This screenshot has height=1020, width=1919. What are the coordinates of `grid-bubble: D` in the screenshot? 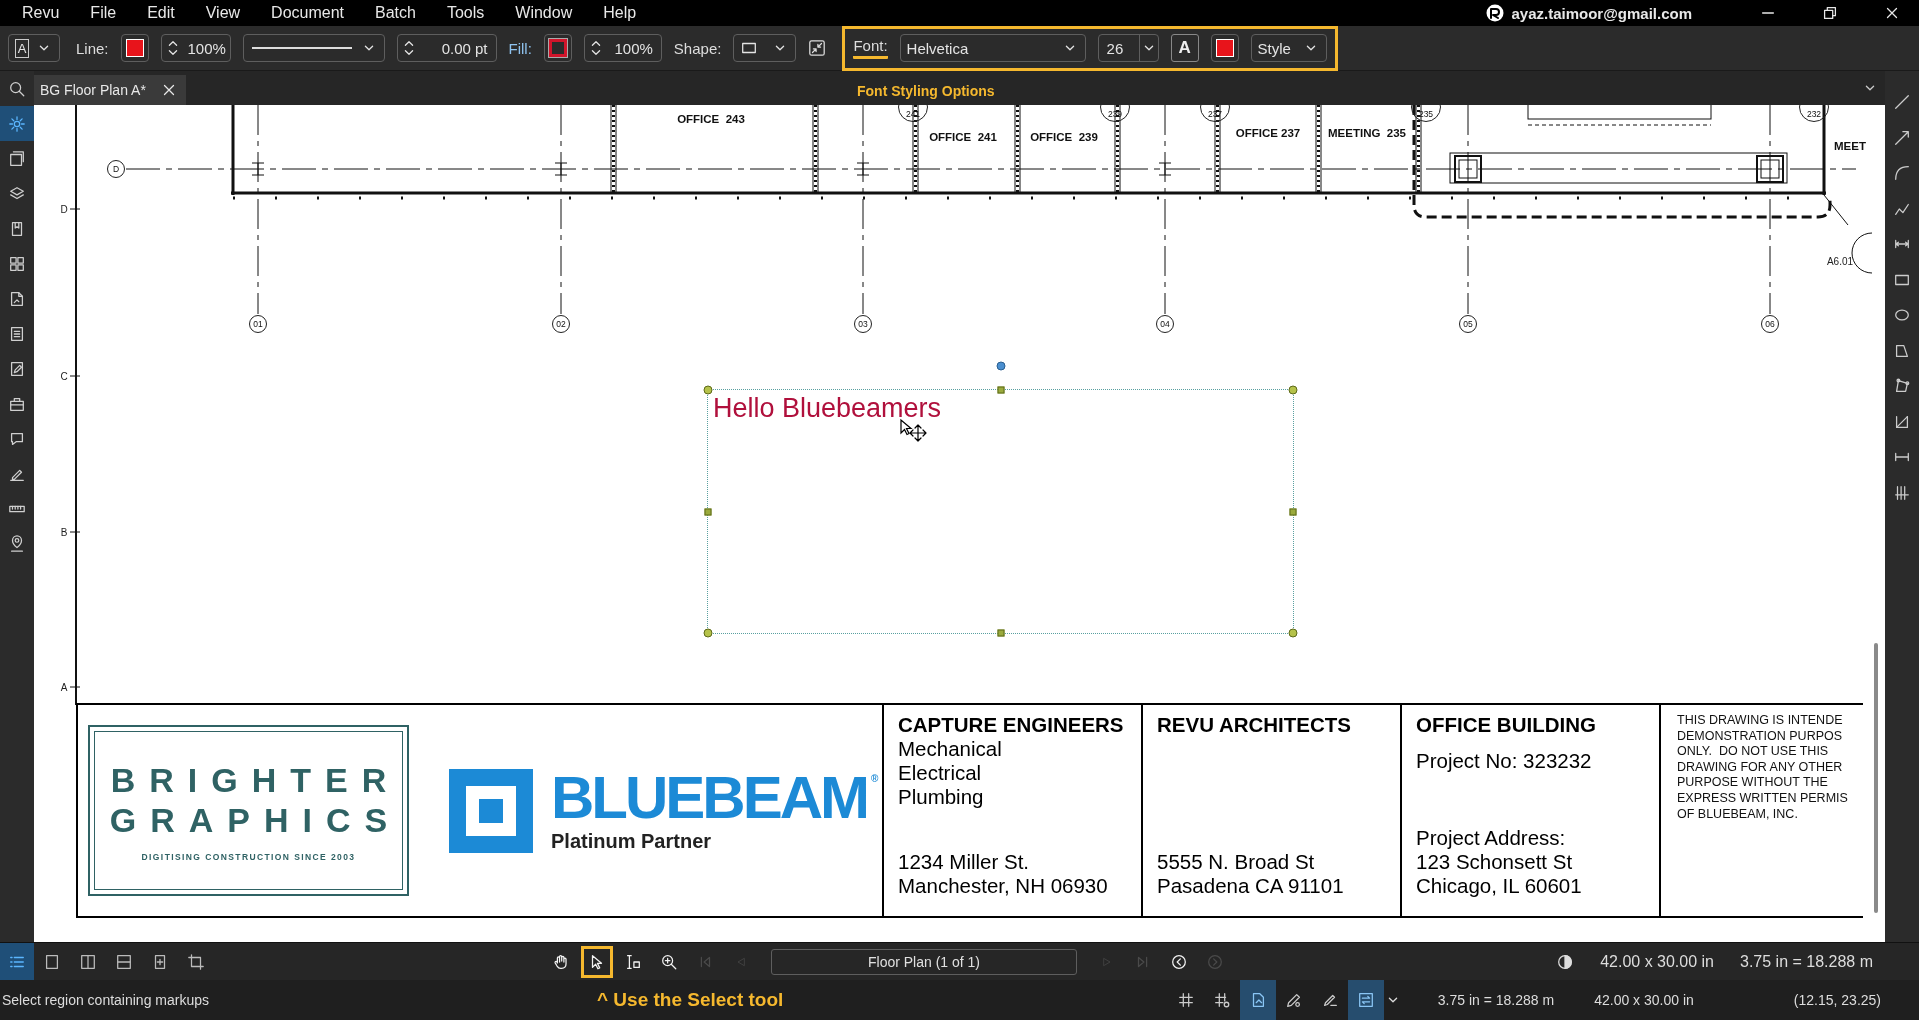 It's located at (116, 169).